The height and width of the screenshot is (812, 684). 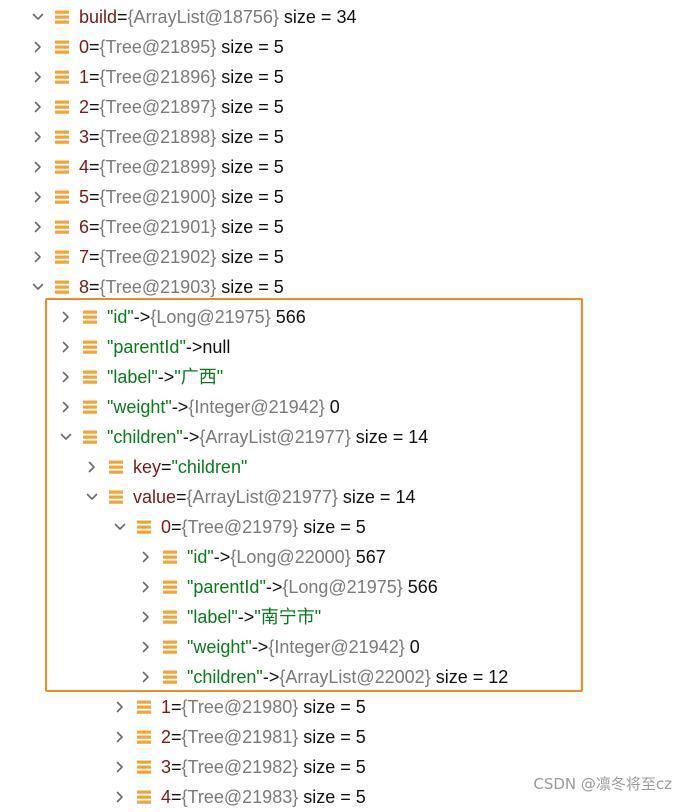 I want to click on object-reference: {Tree@21898}, so click(x=158, y=137).